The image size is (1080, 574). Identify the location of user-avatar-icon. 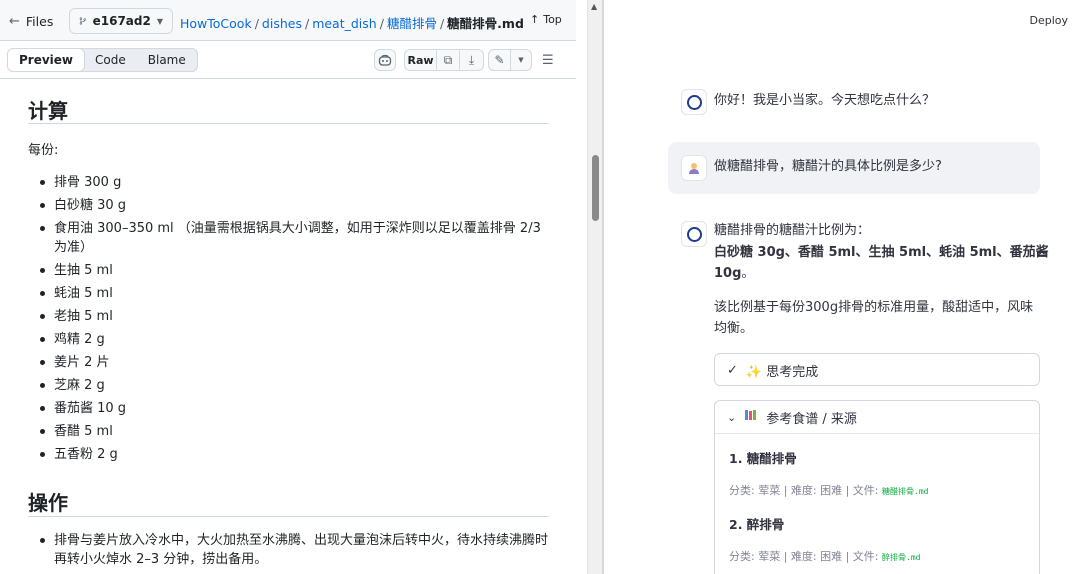
(694, 168).